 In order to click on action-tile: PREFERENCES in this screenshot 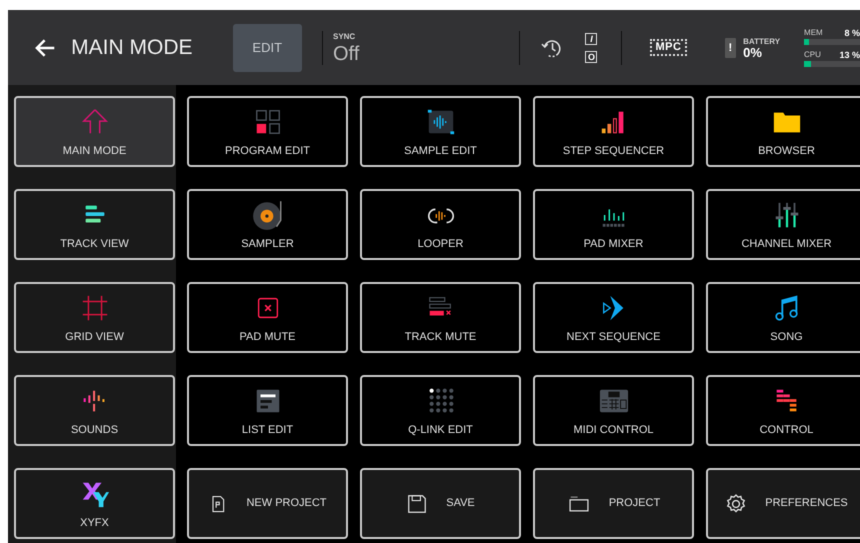, I will do `click(783, 503)`.